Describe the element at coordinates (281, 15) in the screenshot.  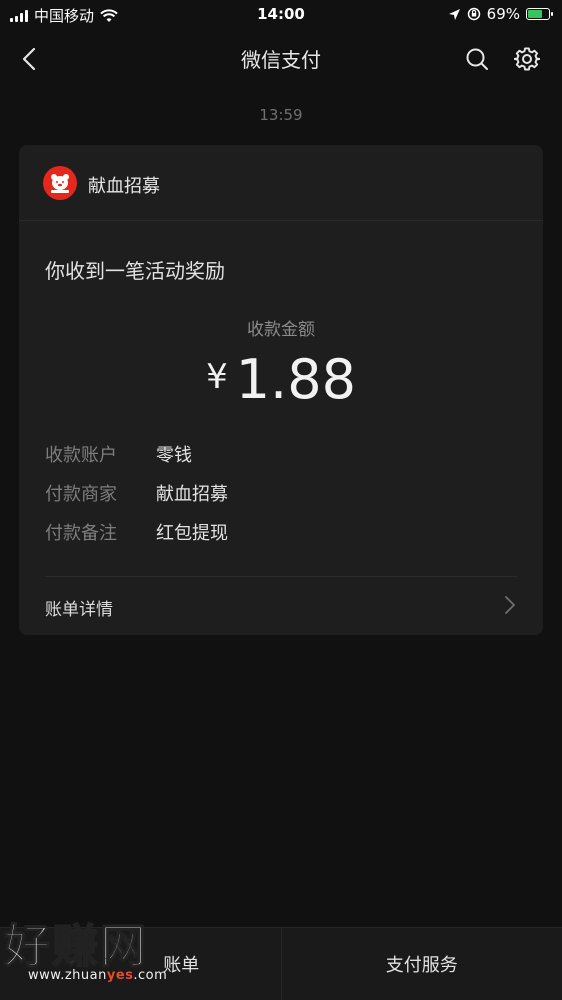
I see `status-bar: 中国移动 14:00 69%` at that location.